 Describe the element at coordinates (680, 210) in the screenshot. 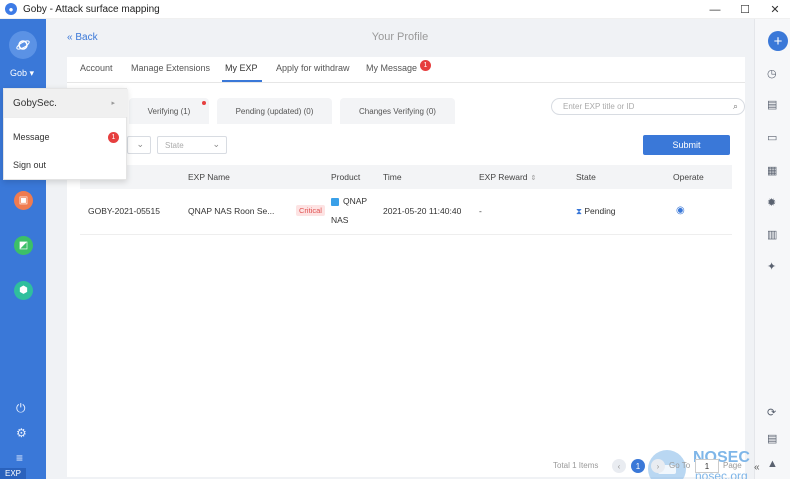

I see `eye-icon: ◉` at that location.